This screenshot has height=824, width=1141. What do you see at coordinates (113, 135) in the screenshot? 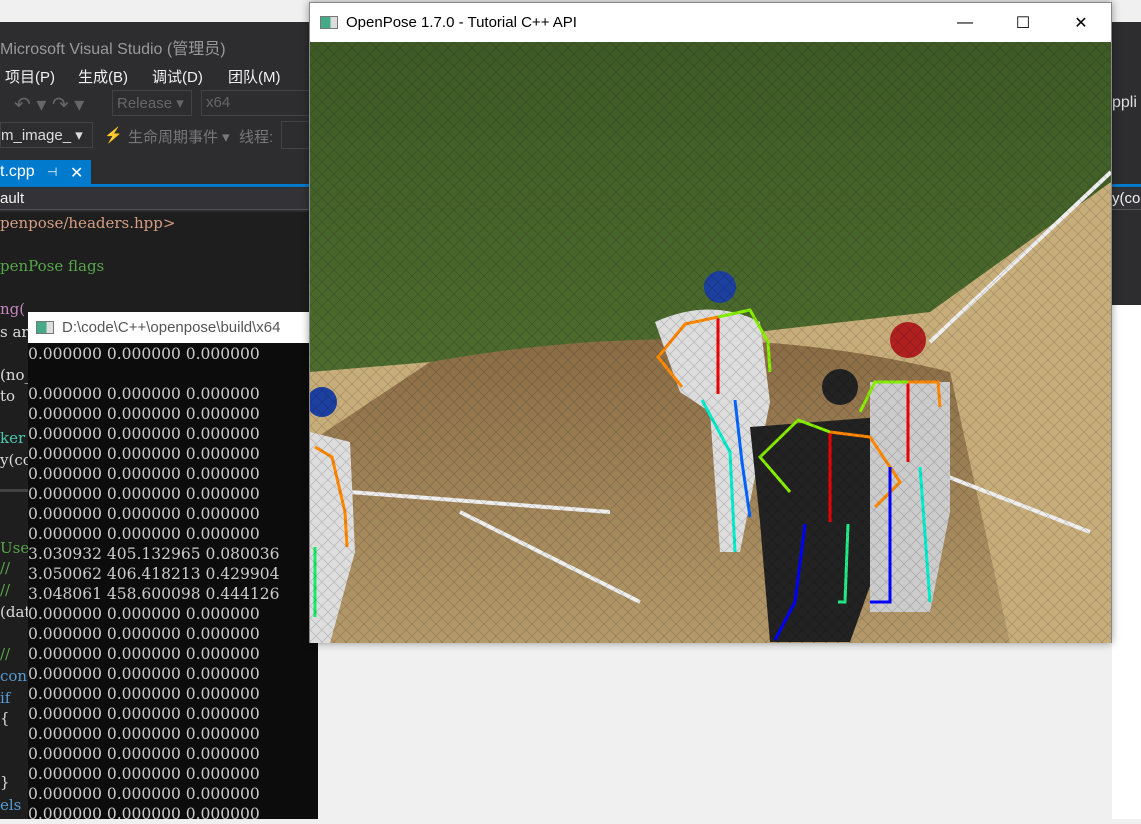
I see `lifecycle-icon: ⚡` at bounding box center [113, 135].